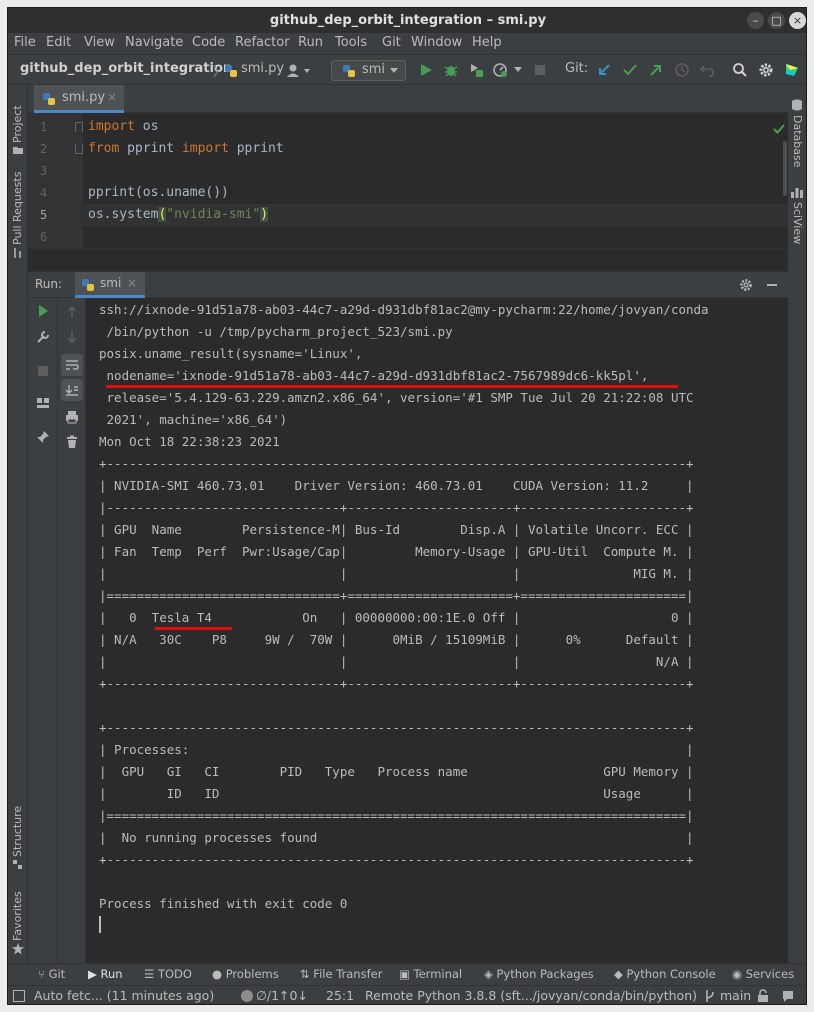 This screenshot has width=814, height=1012. I want to click on chevron-down-icon, so click(394, 71).